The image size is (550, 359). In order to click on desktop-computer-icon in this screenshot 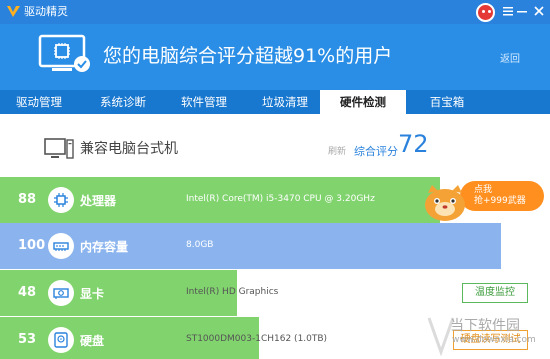, I will do `click(59, 148)`.